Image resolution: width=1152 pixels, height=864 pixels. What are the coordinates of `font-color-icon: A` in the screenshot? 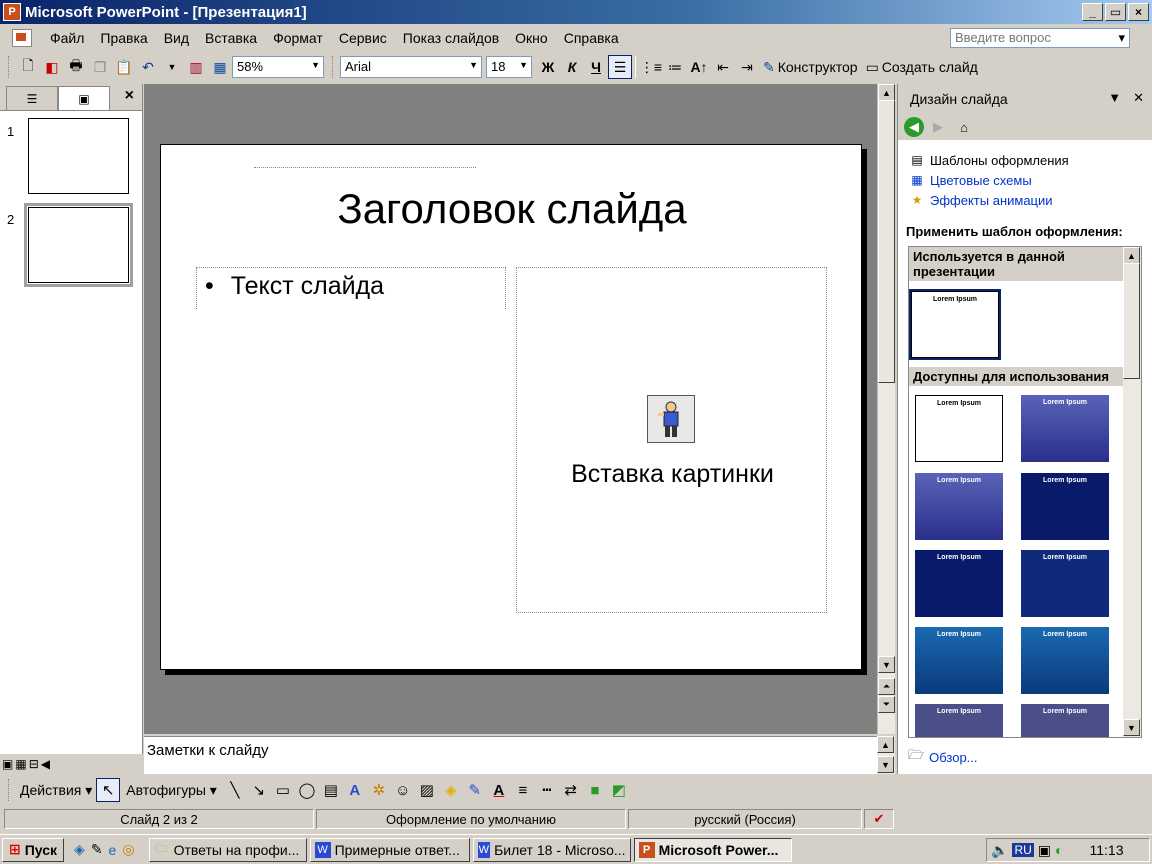 It's located at (499, 790).